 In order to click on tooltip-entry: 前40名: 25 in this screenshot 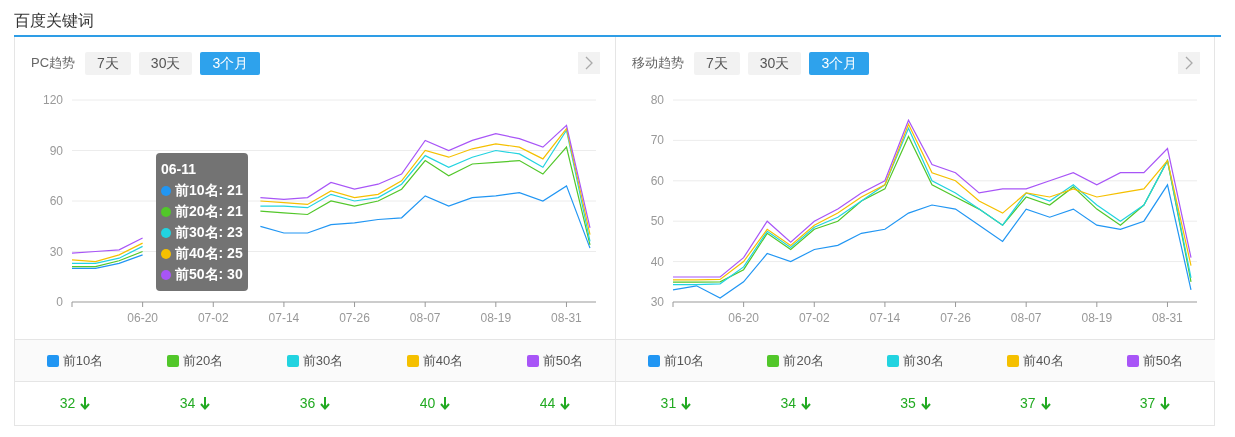, I will do `click(209, 253)`.